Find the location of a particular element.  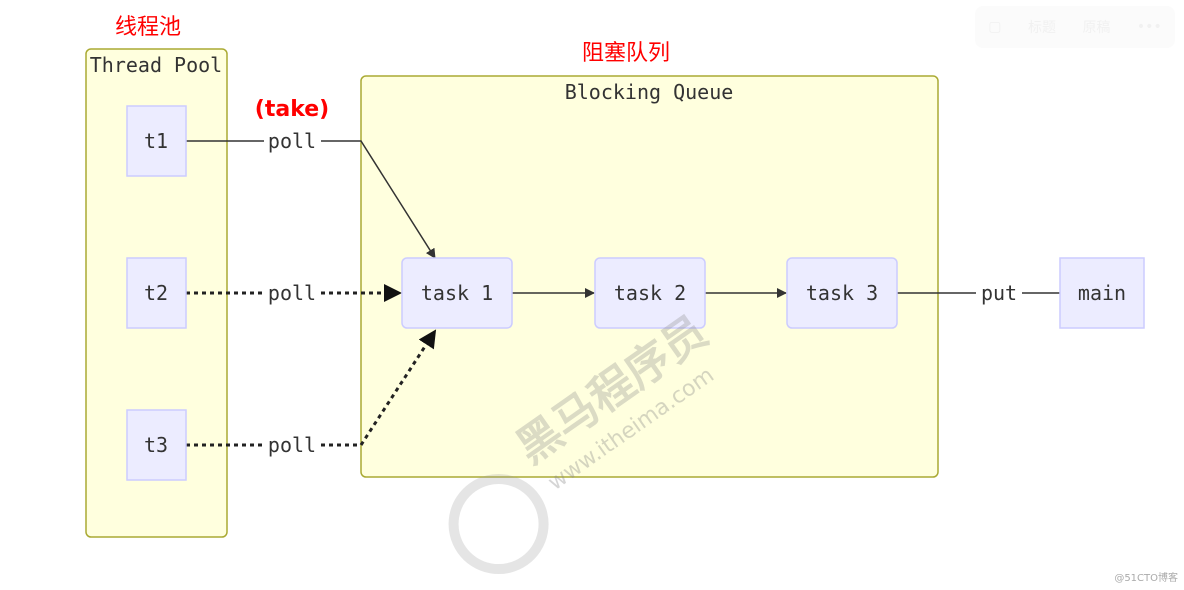

thread-pool-cn-label: 线程池 is located at coordinates (148, 27).